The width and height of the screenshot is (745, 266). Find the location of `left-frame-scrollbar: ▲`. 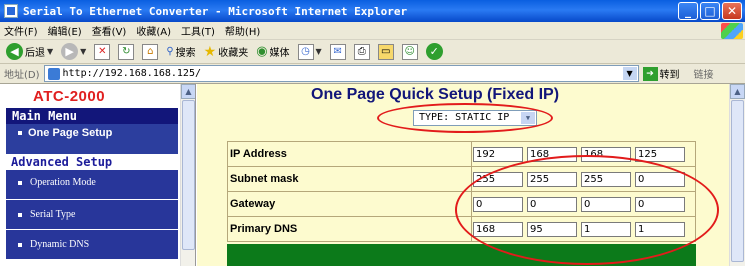

left-frame-scrollbar: ▲ is located at coordinates (187, 175).